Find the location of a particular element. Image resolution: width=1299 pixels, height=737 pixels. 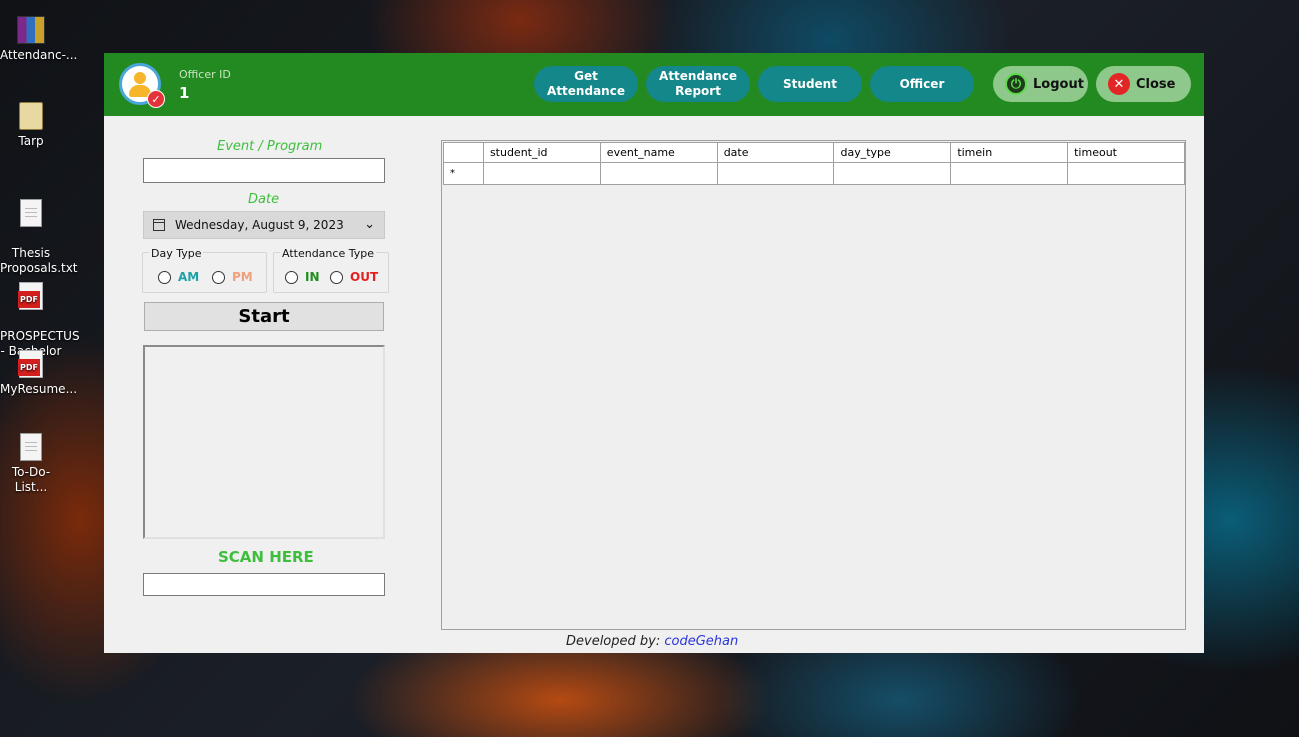

officer-button: Officer is located at coordinates (922, 84).